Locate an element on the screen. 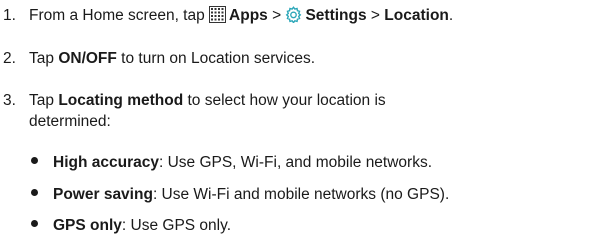 Image resolution: width=607 pixels, height=241 pixels. locating-method-label: Locating method is located at coordinates (121, 100).